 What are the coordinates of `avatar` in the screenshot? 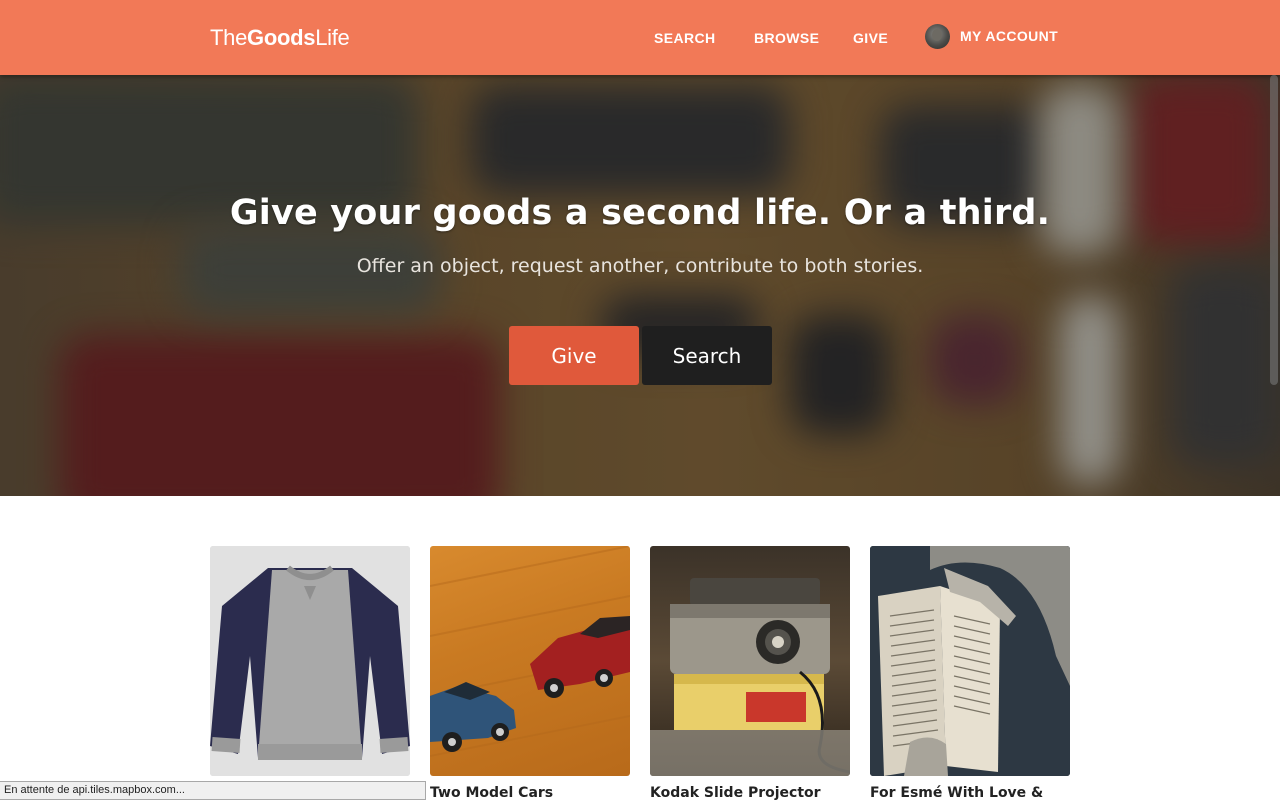 It's located at (937, 36).